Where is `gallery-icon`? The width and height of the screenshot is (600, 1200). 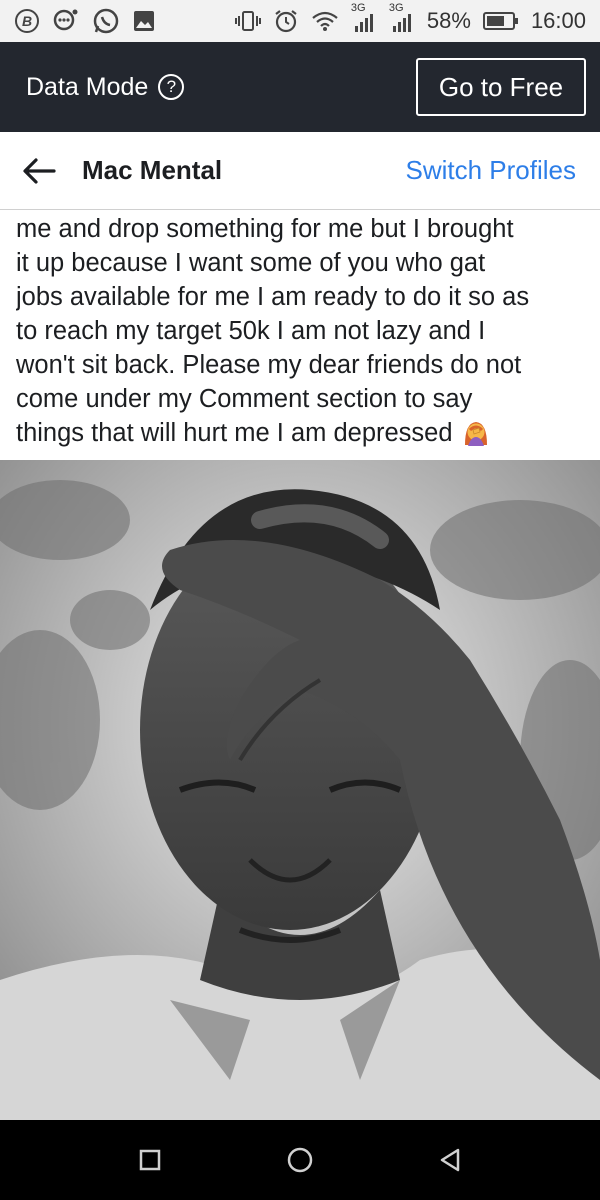
gallery-icon is located at coordinates (144, 21).